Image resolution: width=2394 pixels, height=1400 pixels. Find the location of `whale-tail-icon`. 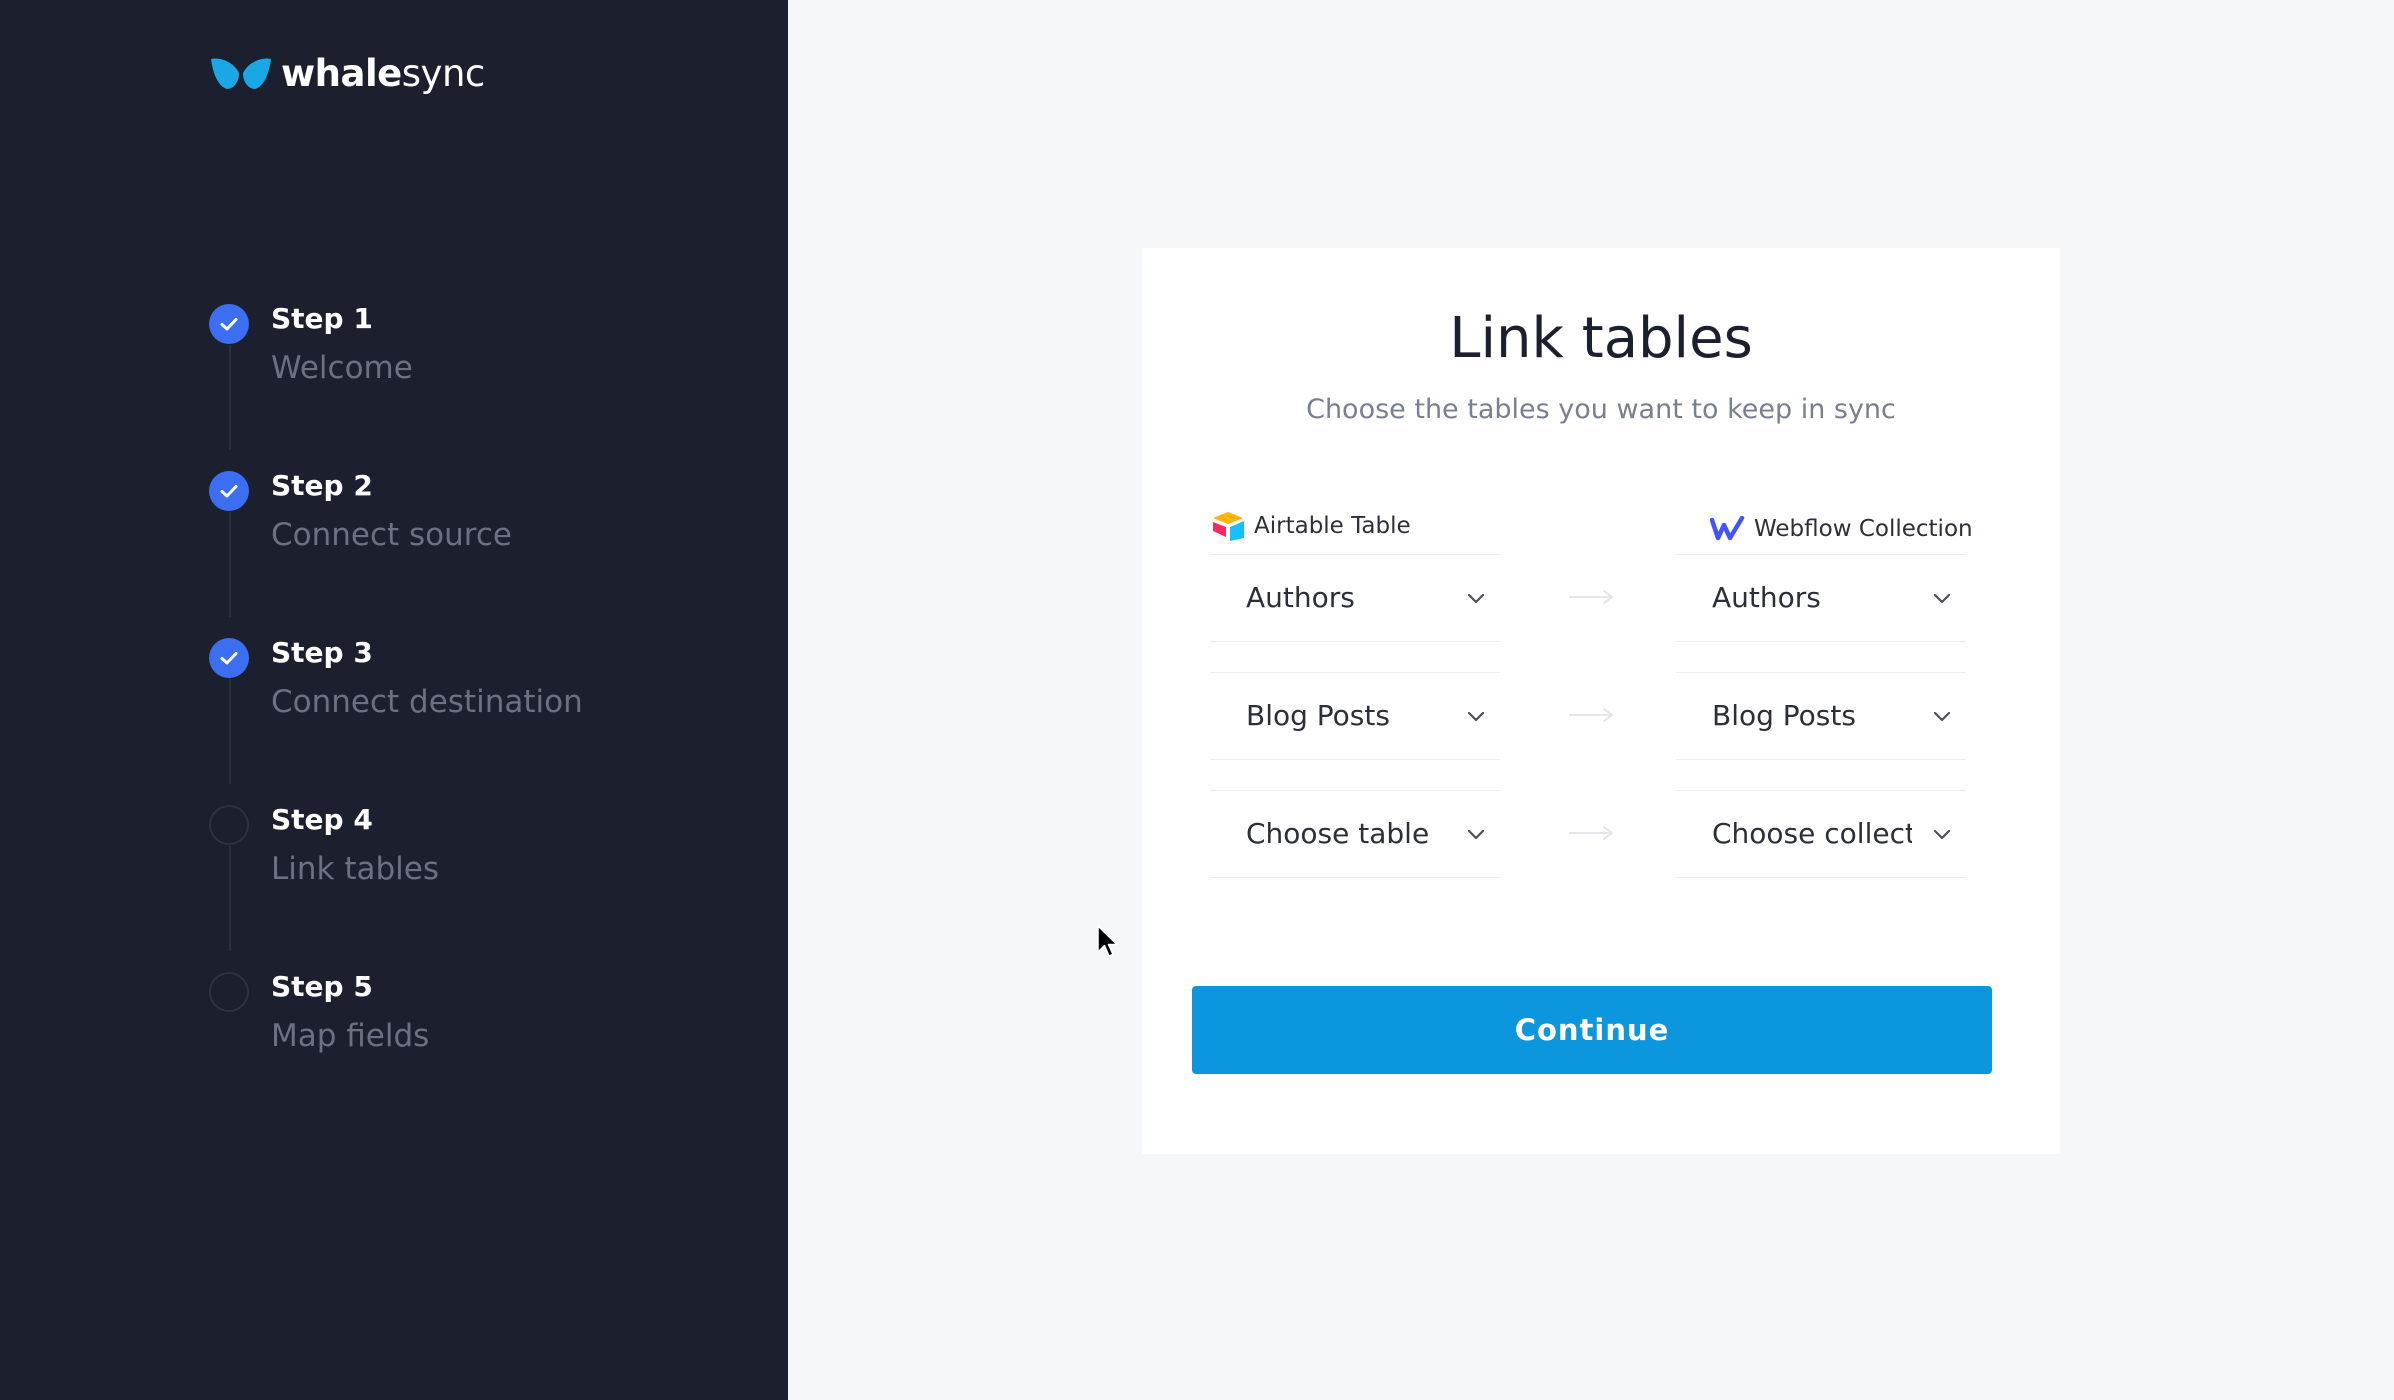

whale-tail-icon is located at coordinates (241, 73).